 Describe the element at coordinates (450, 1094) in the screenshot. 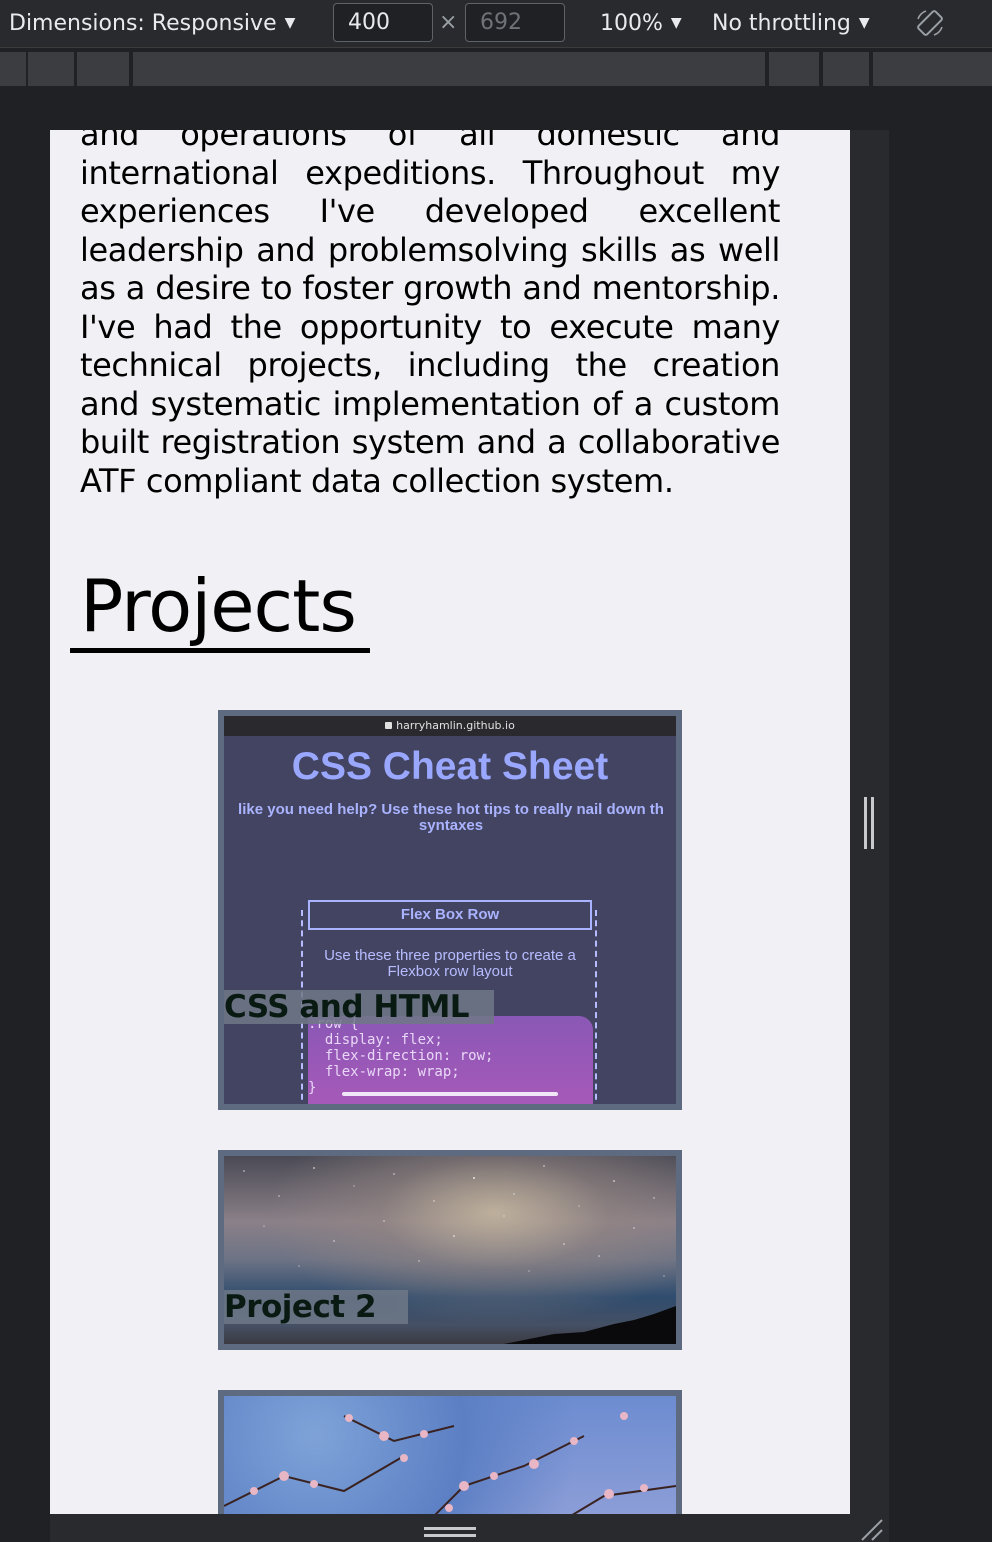

I see `screenshot-scrollbar` at that location.